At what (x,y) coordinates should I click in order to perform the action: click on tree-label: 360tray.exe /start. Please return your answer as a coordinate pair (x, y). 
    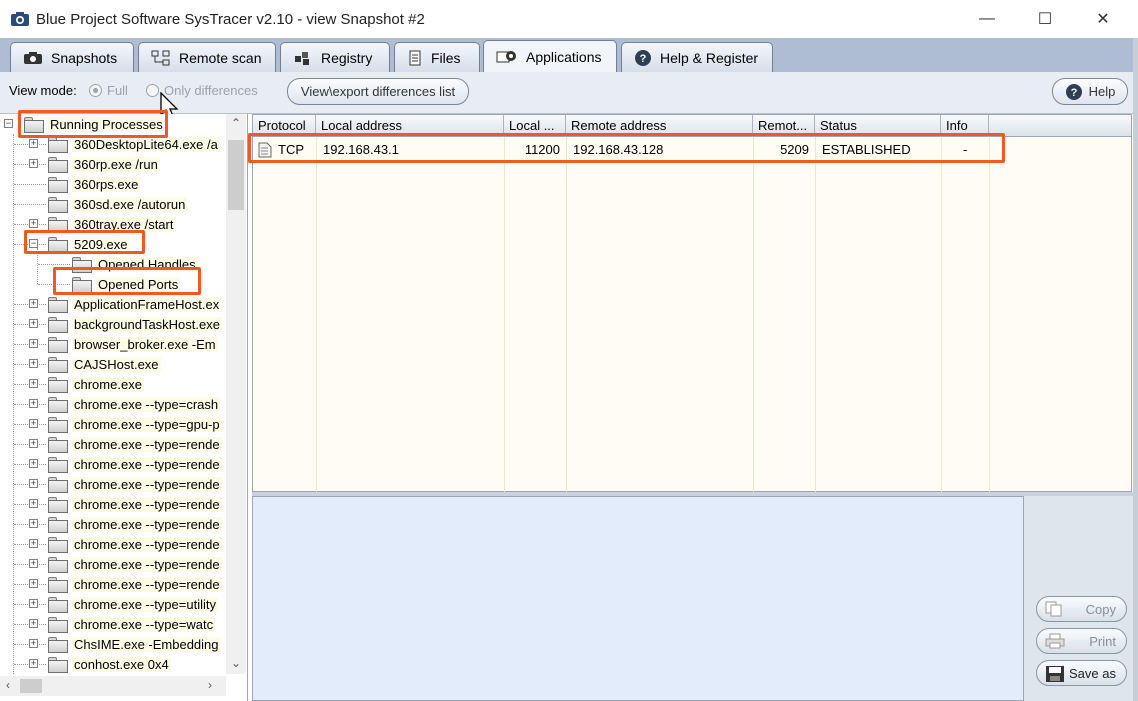
    Looking at the image, I should click on (124, 224).